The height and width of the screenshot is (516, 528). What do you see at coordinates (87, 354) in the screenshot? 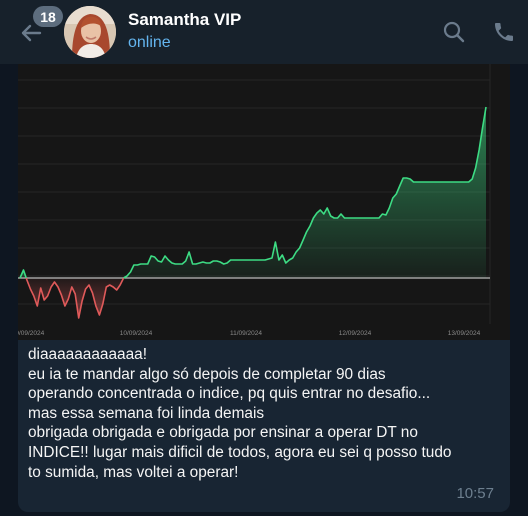
I see `message-line: diaaaaaaaaaaaa!` at bounding box center [87, 354].